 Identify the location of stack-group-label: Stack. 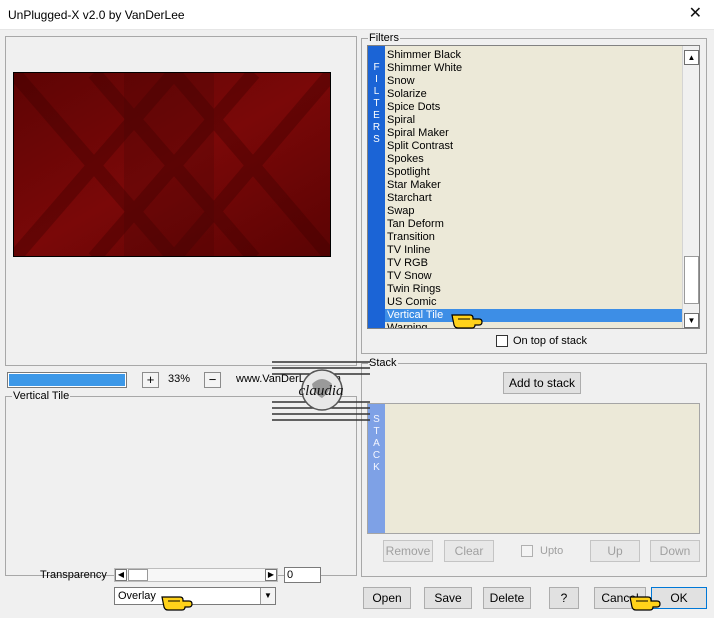
(383, 363).